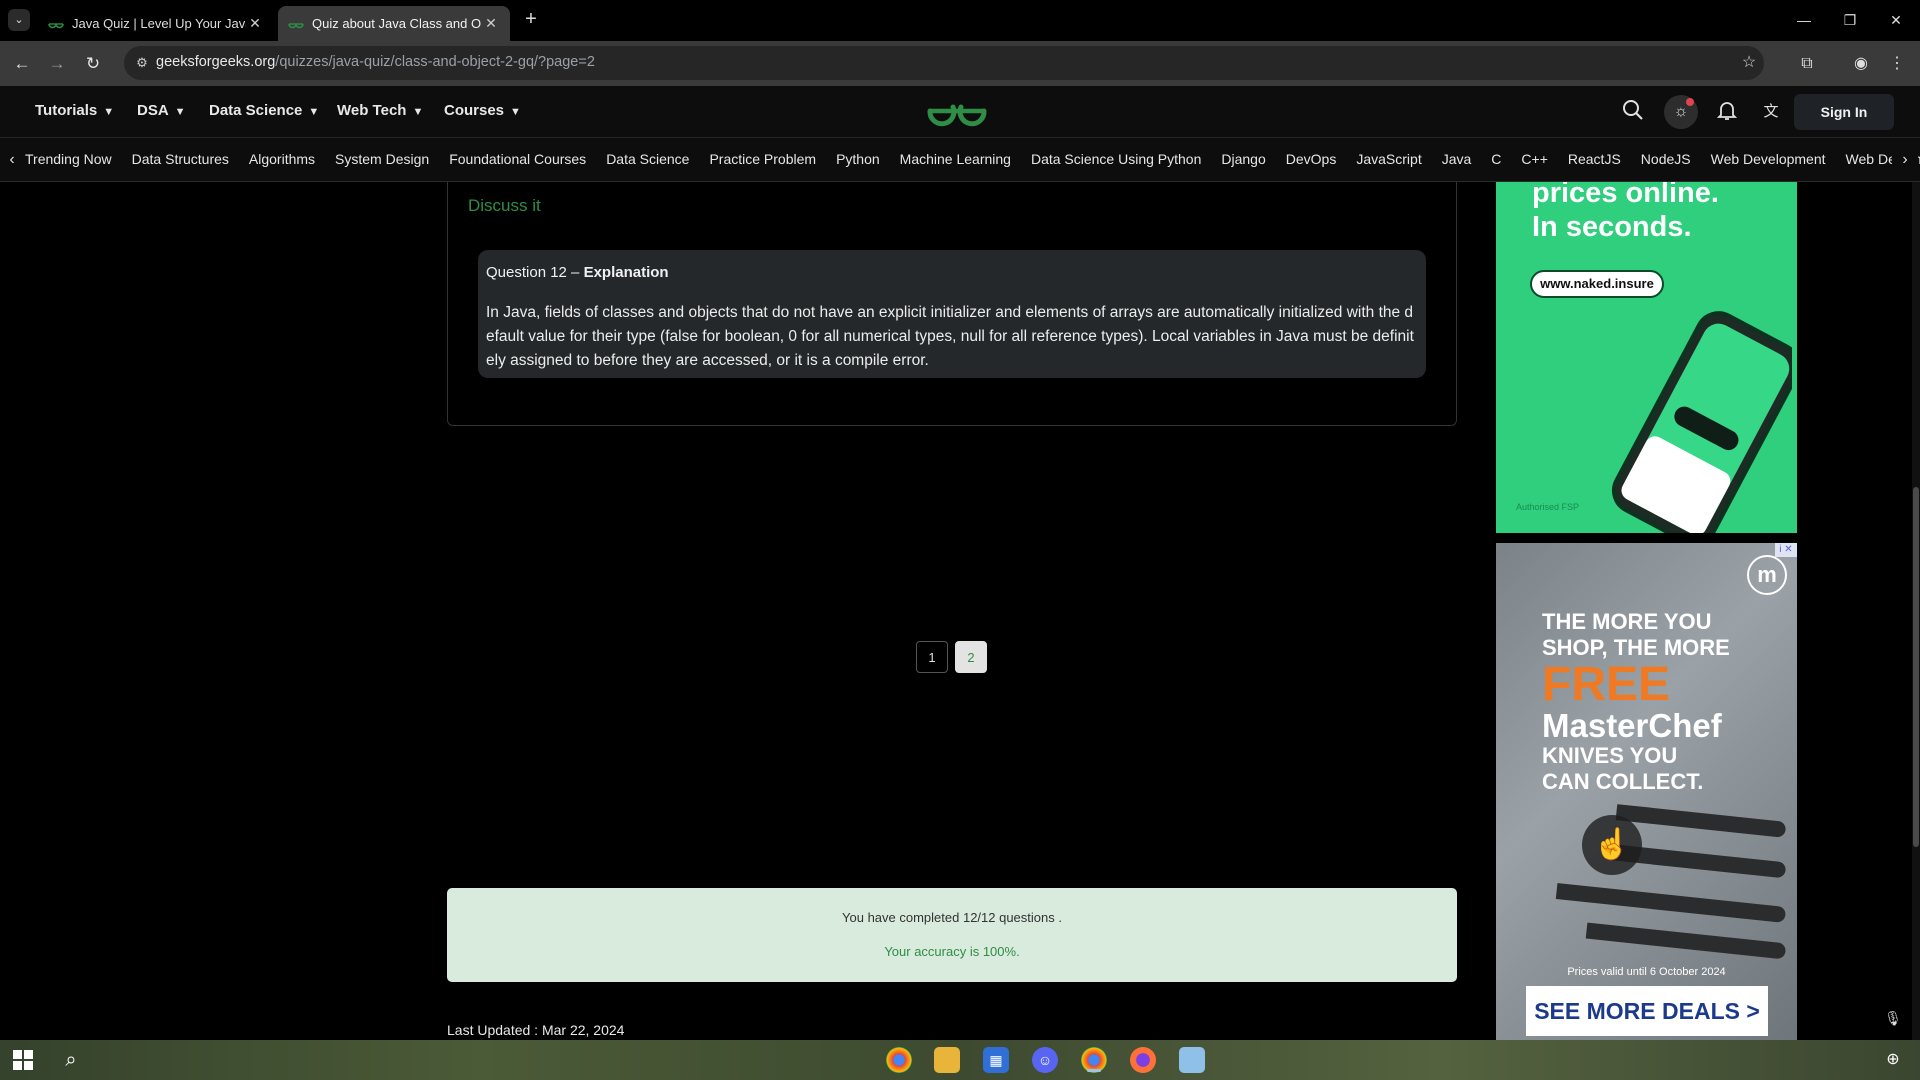  Describe the element at coordinates (71, 1060) in the screenshot. I see `search-icon: ⌕` at that location.